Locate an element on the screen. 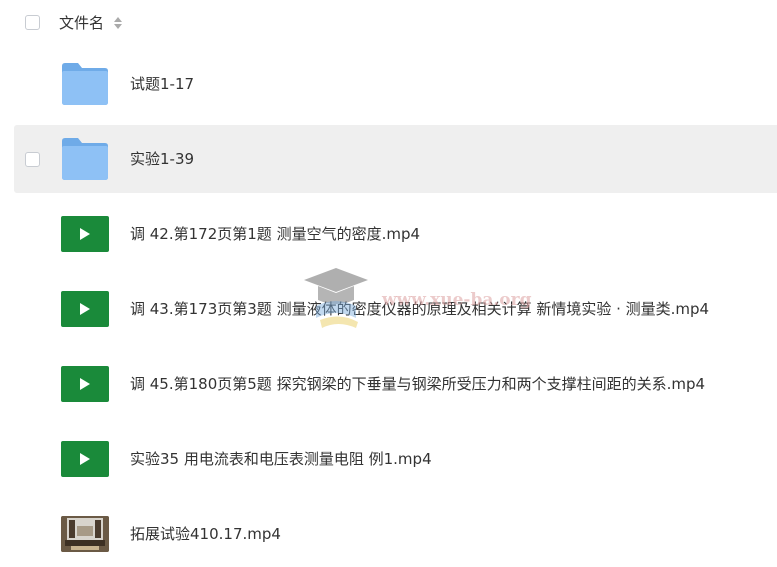  list-item: 拓展试验410.17.mp4 is located at coordinates (395, 533).